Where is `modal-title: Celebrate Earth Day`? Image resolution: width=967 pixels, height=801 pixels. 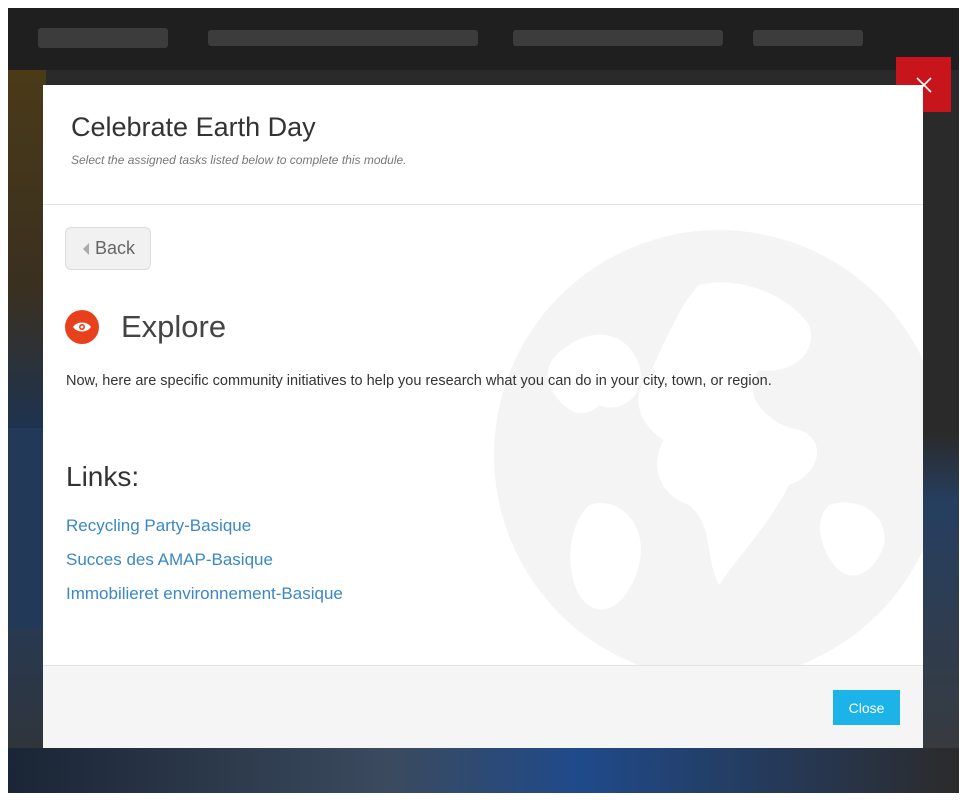
modal-title: Celebrate Earth Day is located at coordinates (193, 127).